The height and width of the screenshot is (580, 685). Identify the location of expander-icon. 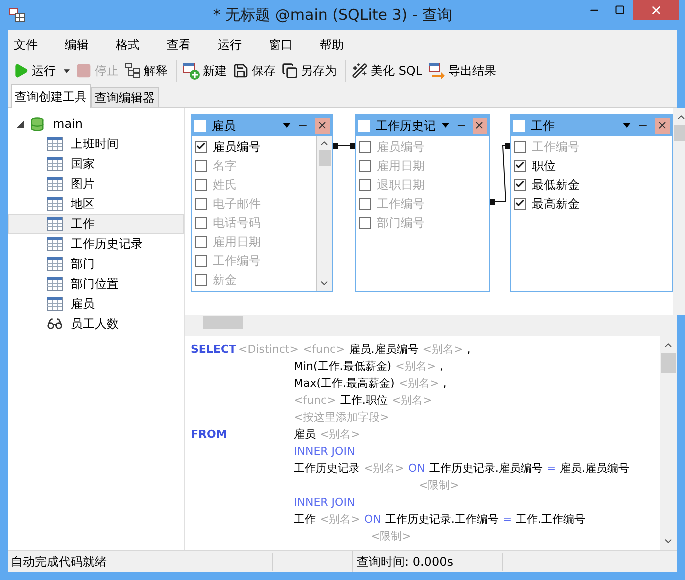
(20, 124).